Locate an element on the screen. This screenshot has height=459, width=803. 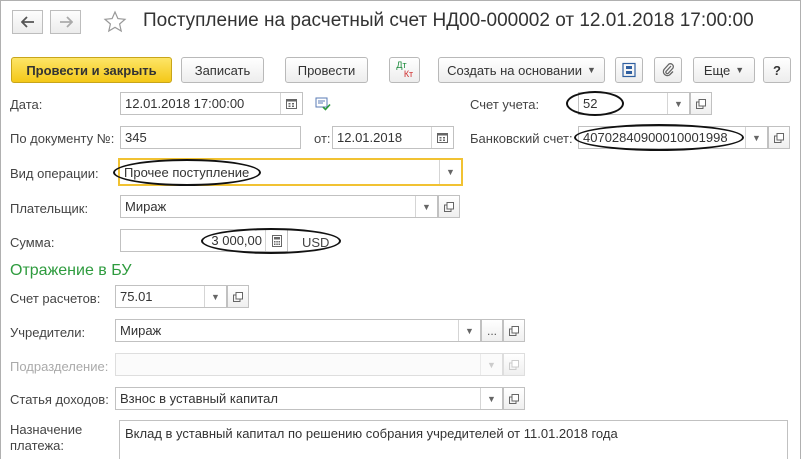
hierarchy-icon is located at coordinates (629, 70).